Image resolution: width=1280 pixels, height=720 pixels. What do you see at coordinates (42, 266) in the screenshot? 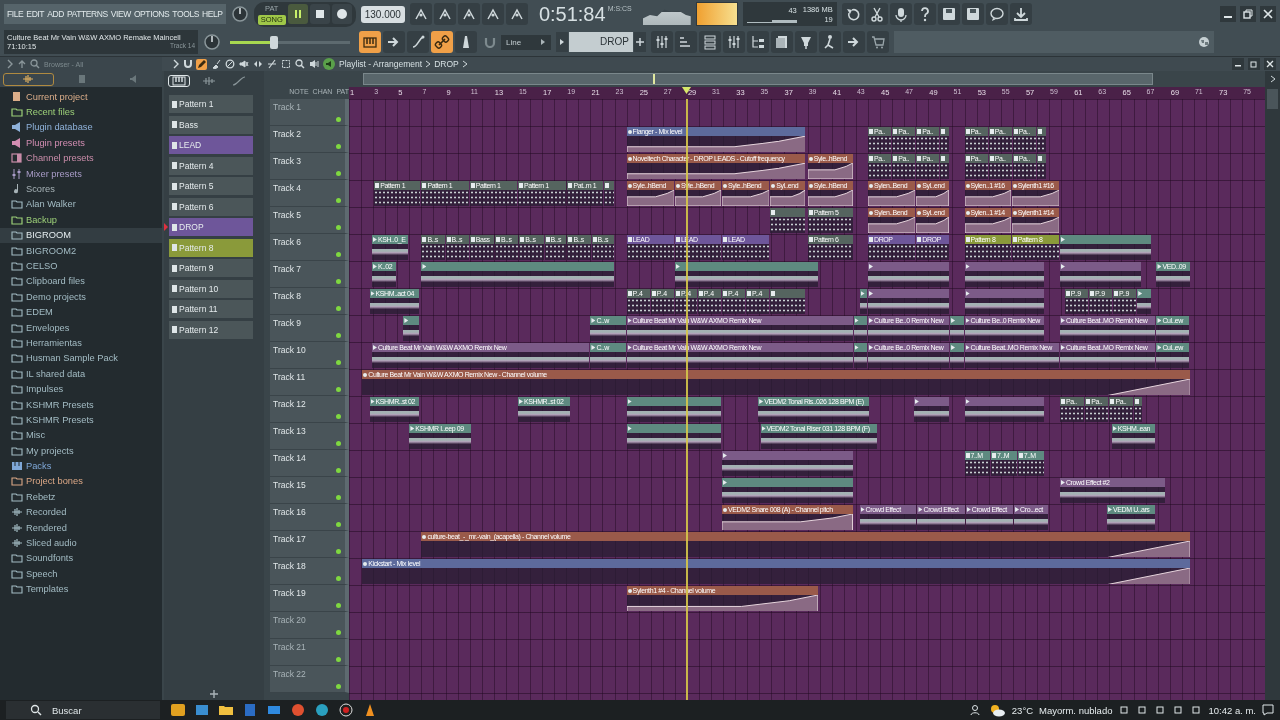
I see `browser-item: CELSO` at bounding box center [42, 266].